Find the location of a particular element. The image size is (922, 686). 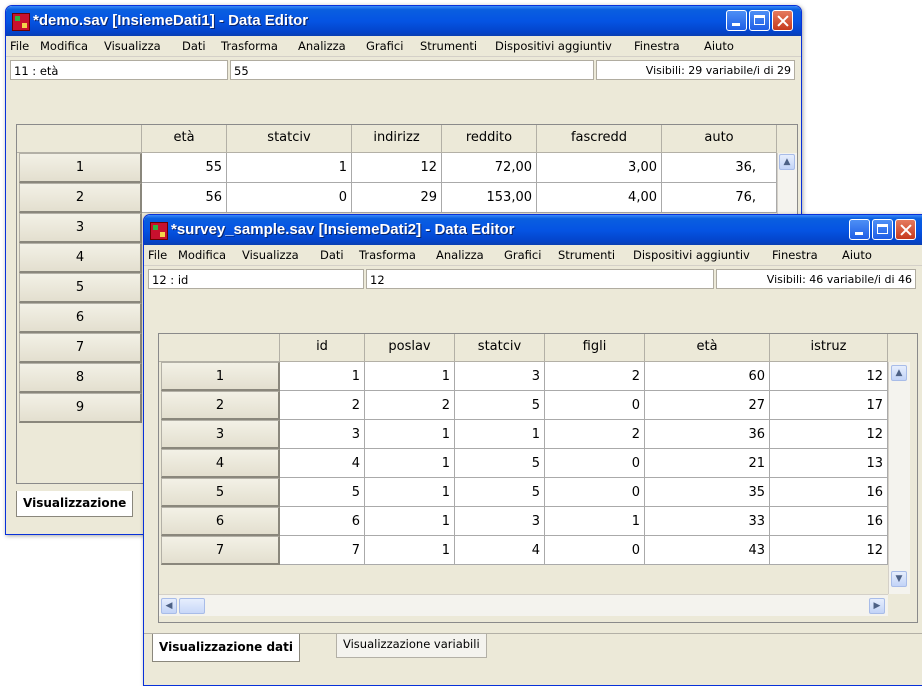

column-header: indirizz is located at coordinates (397, 139).